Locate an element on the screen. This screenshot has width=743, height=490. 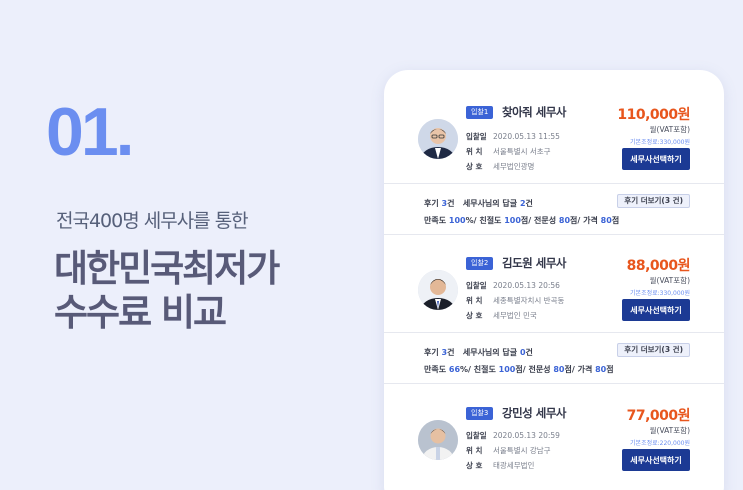
review-counts: 후기 3건 세무사님의 답글 2건 is located at coordinates (478, 203).